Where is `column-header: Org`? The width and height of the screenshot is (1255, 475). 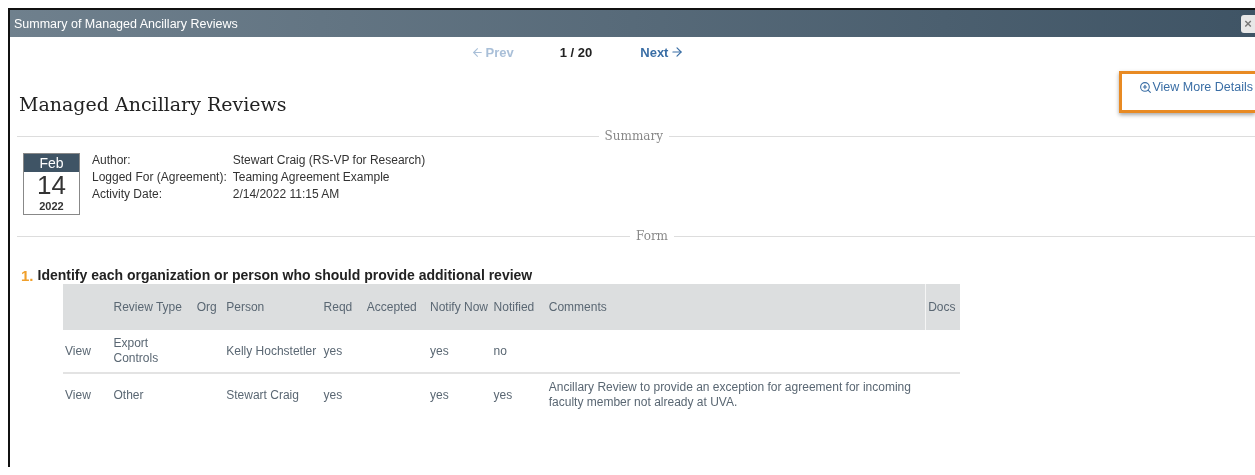 column-header: Org is located at coordinates (209, 307).